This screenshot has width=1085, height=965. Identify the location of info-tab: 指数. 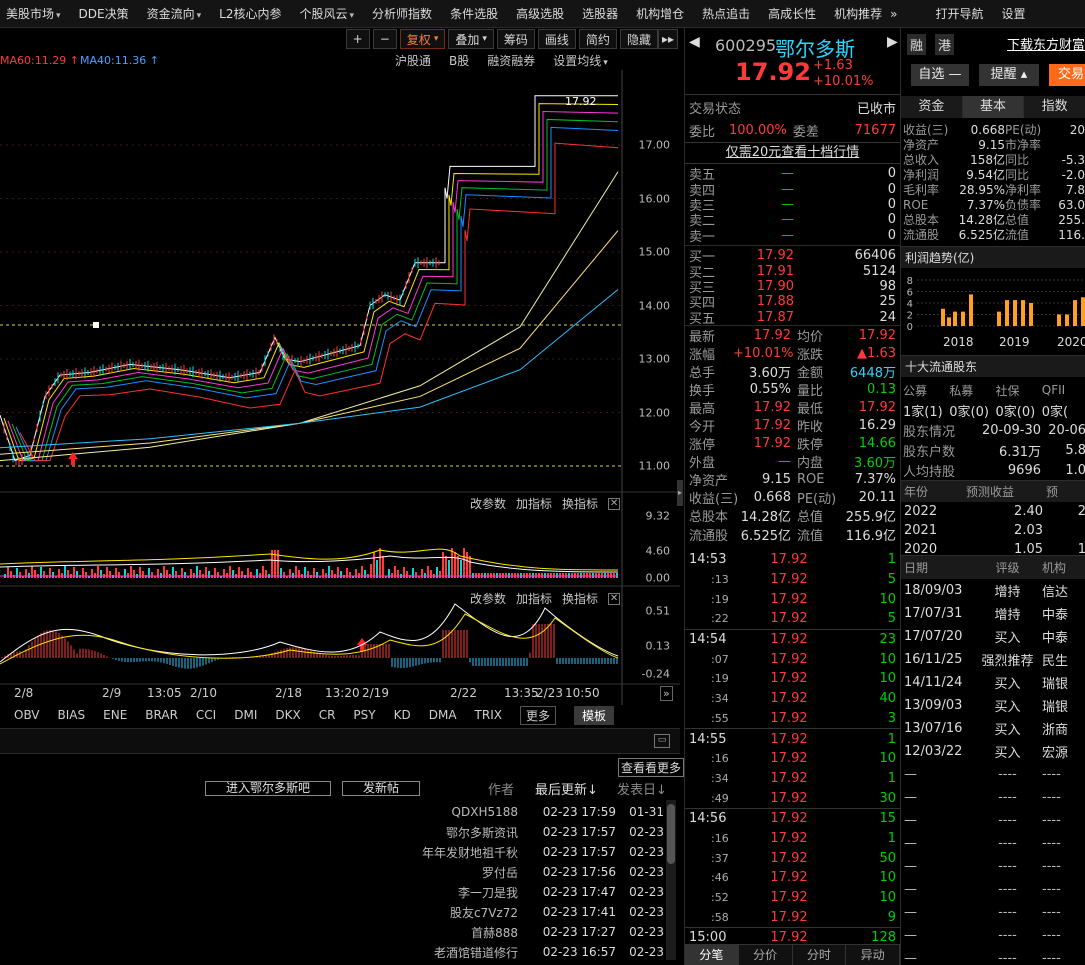
(1054, 107).